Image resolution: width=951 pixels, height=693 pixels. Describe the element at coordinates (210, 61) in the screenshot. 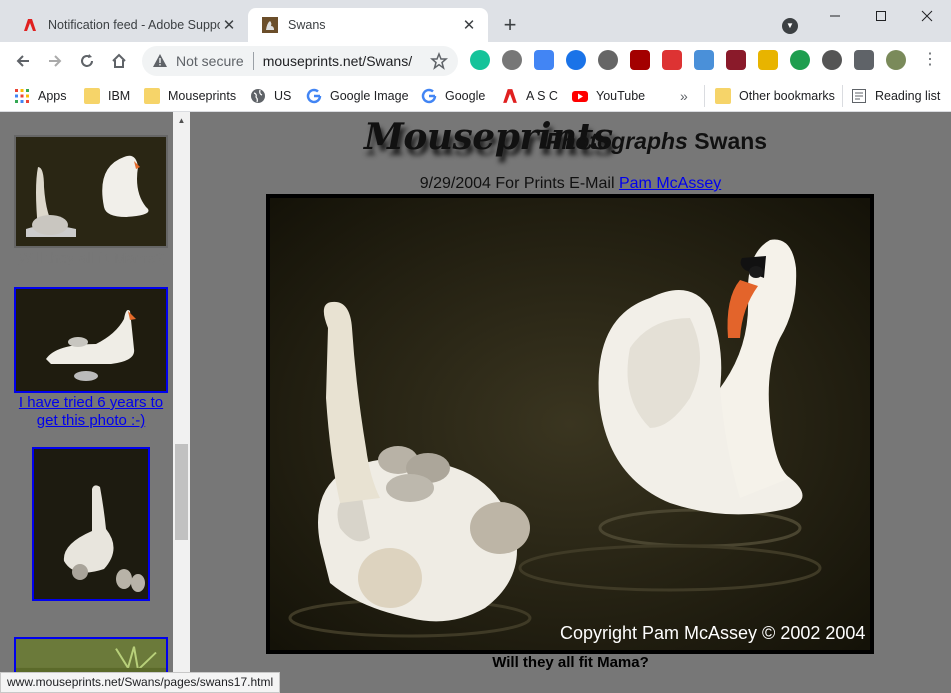

I see `security-label: Not secure` at that location.